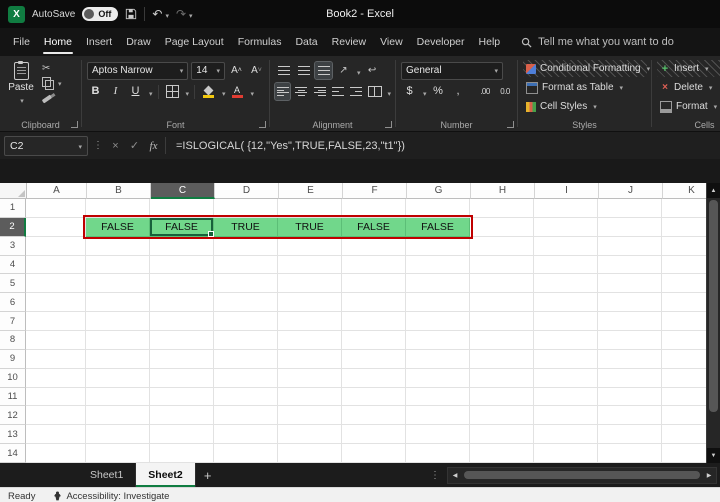  I want to click on cell-B1, so click(118, 208).